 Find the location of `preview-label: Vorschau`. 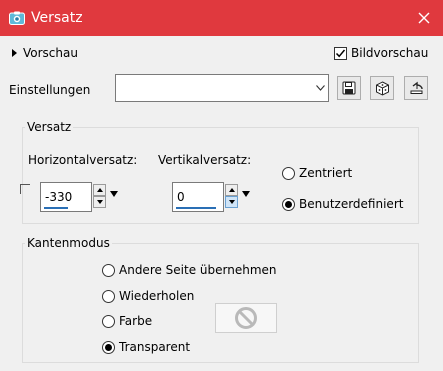

preview-label: Vorschau is located at coordinates (50, 53).